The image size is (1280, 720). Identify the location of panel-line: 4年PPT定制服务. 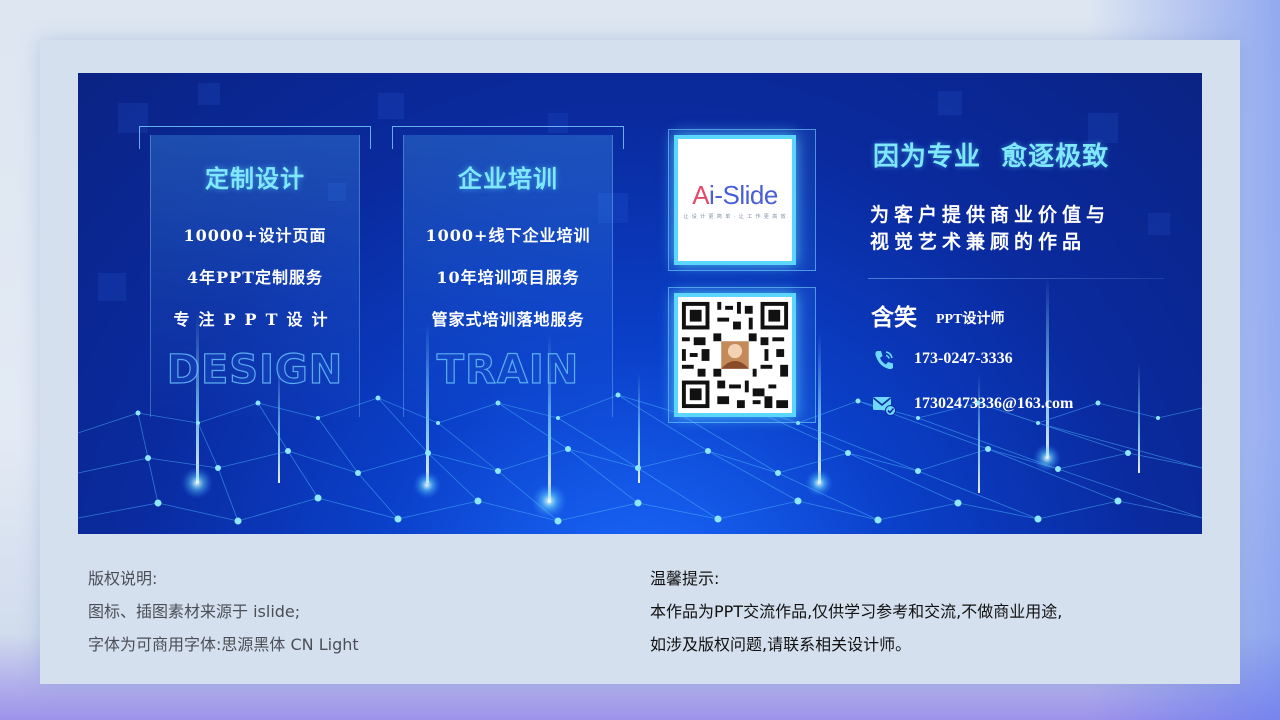
(255, 277).